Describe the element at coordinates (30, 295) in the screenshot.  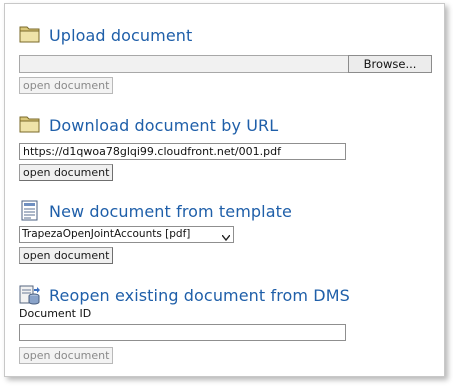
I see `dms-database-icon` at that location.